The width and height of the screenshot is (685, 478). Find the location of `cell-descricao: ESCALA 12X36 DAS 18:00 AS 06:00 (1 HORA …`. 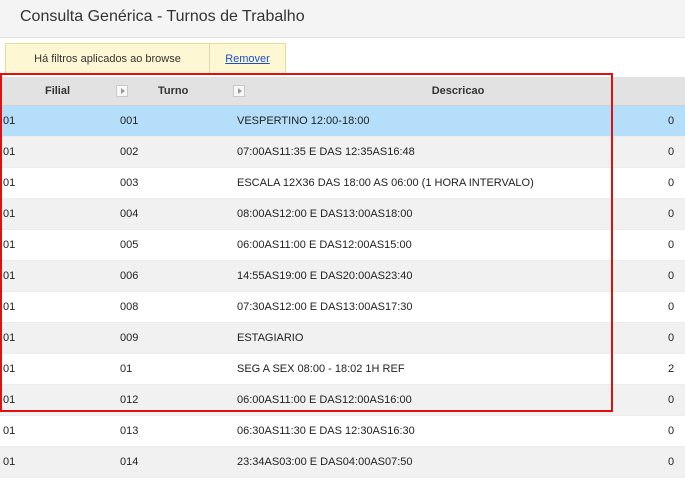

cell-descricao: ESCALA 12X36 DAS 18:00 AS 06:00 (1 HORA … is located at coordinates (385, 183).